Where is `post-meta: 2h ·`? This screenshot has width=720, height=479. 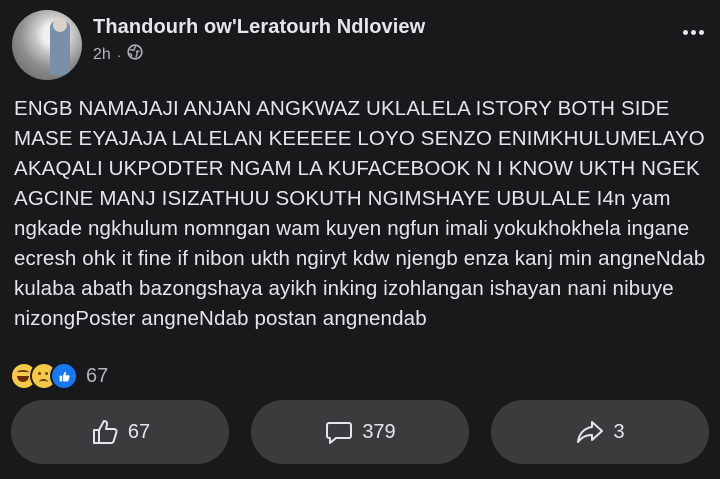
post-meta: 2h · is located at coordinates (118, 54).